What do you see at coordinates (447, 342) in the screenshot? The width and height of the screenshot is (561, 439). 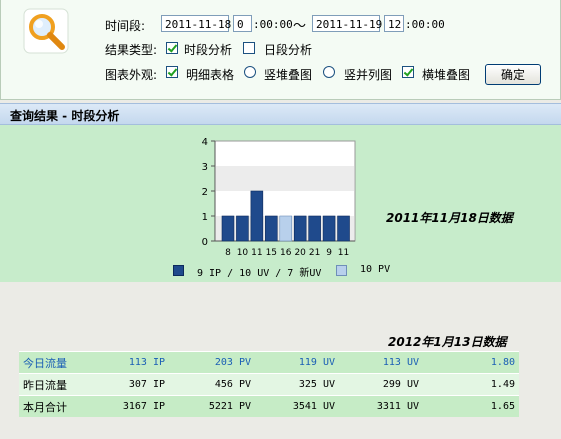 I see `stats-title: 2012年1月13日数据` at bounding box center [447, 342].